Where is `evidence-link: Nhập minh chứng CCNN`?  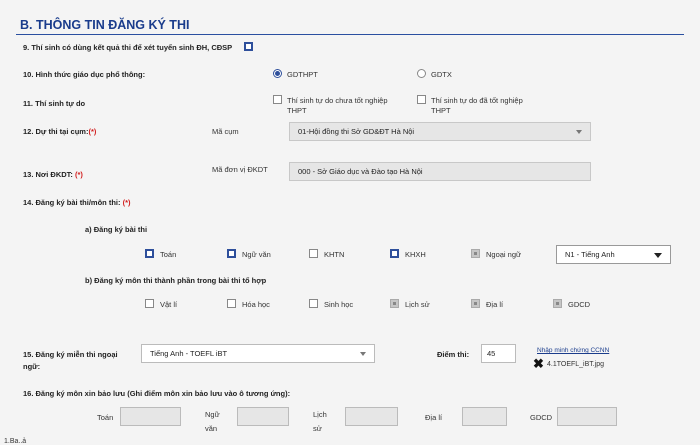
evidence-link: Nhập minh chứng CCNN is located at coordinates (573, 350).